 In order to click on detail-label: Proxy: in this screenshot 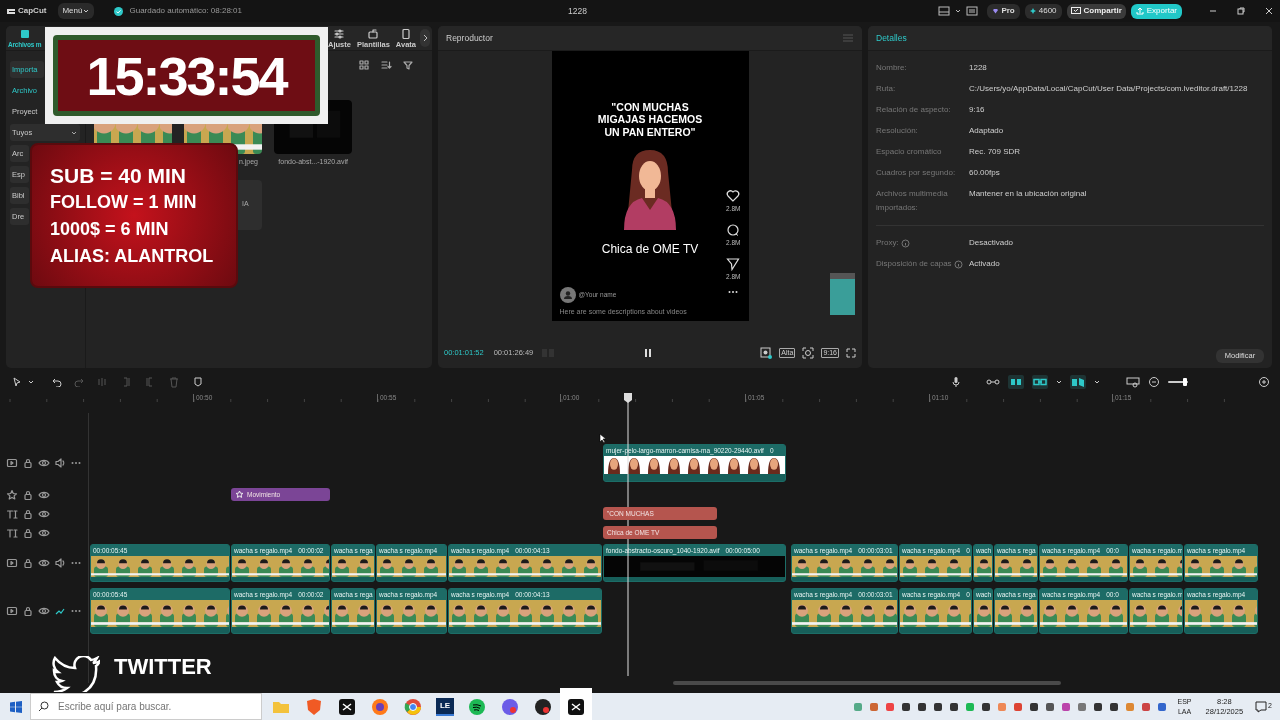, I will do `click(887, 243)`.